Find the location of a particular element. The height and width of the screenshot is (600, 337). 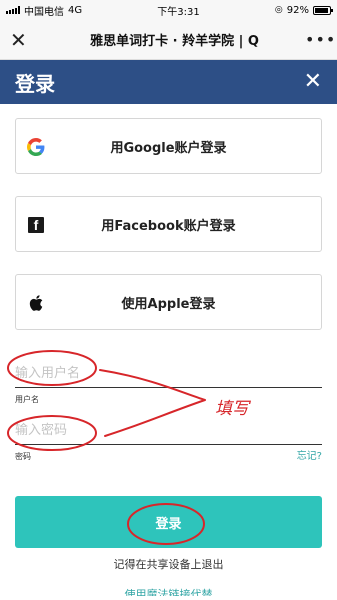

close-icon: ✕ is located at coordinates (21, 40).